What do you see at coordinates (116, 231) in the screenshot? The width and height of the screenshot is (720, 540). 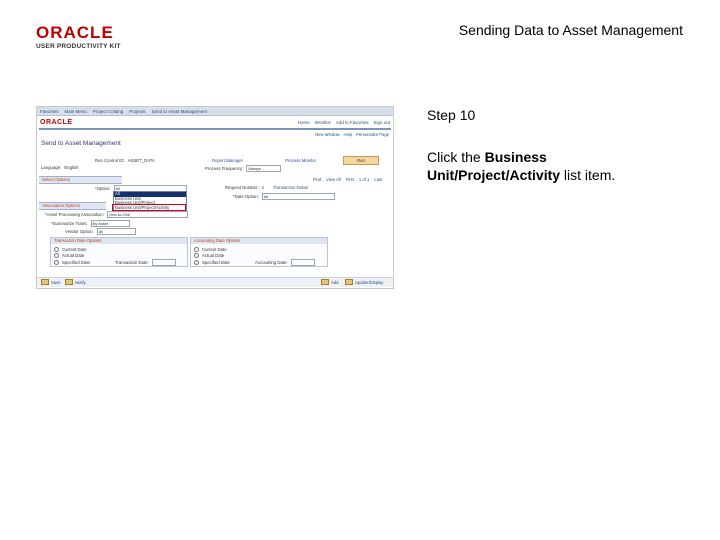 I see `vendor-option-select: All` at bounding box center [116, 231].